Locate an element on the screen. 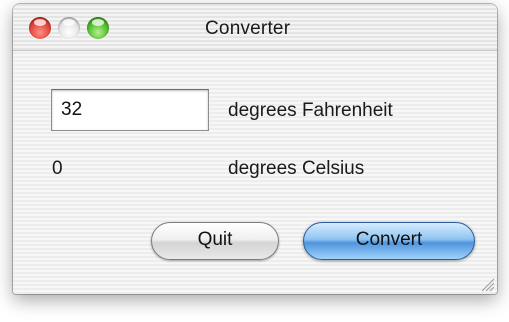  minimize-button is located at coordinates (69, 28).